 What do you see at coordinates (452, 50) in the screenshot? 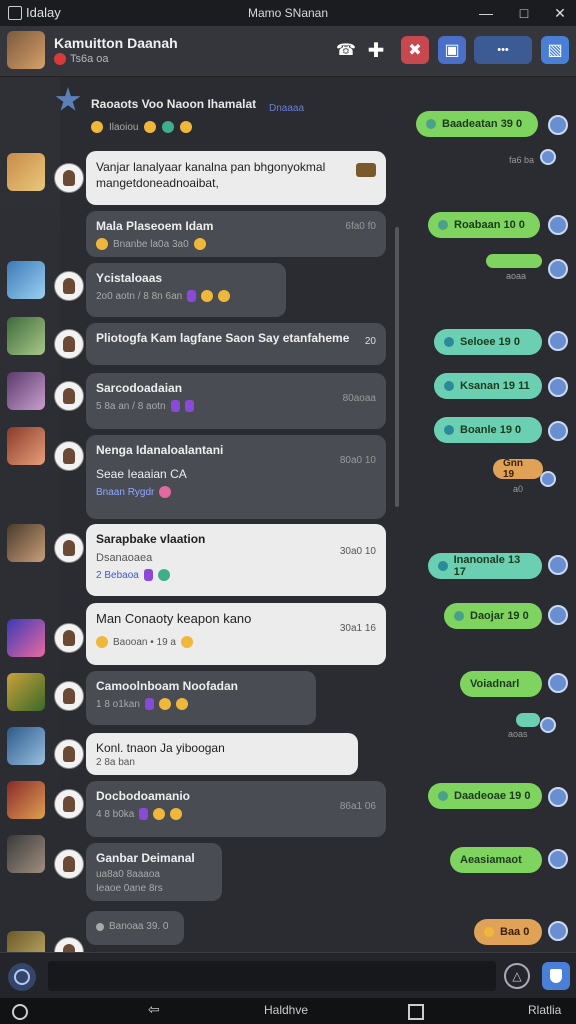
I see `info-icon: ▣` at bounding box center [452, 50].